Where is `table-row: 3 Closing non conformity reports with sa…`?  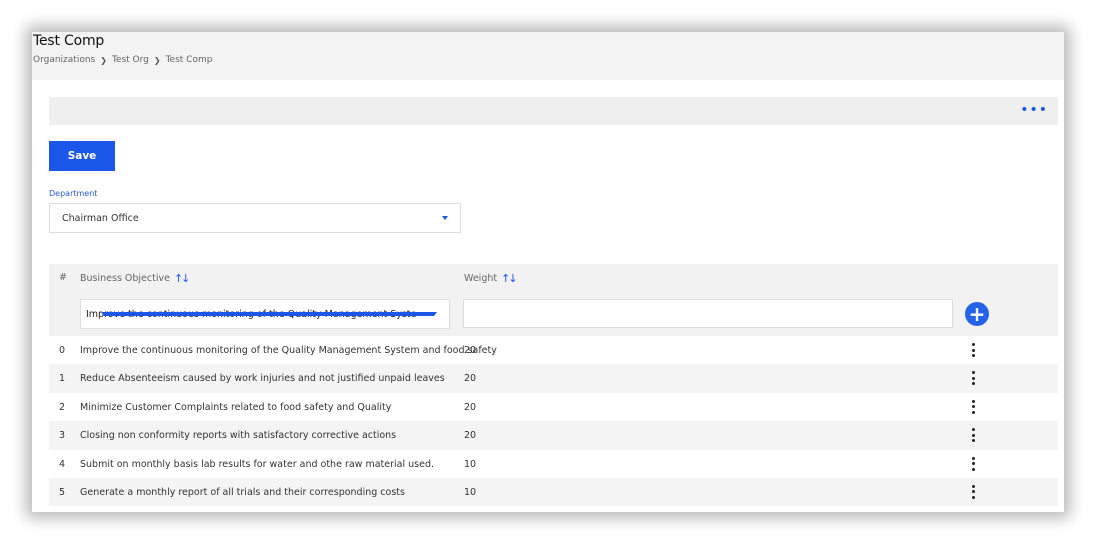 table-row: 3 Closing non conformity reports with sa… is located at coordinates (553, 435).